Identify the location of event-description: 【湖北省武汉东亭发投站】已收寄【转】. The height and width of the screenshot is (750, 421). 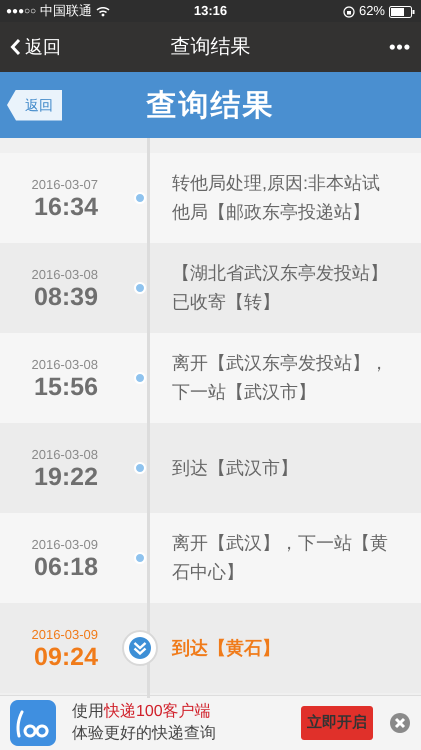
(280, 288).